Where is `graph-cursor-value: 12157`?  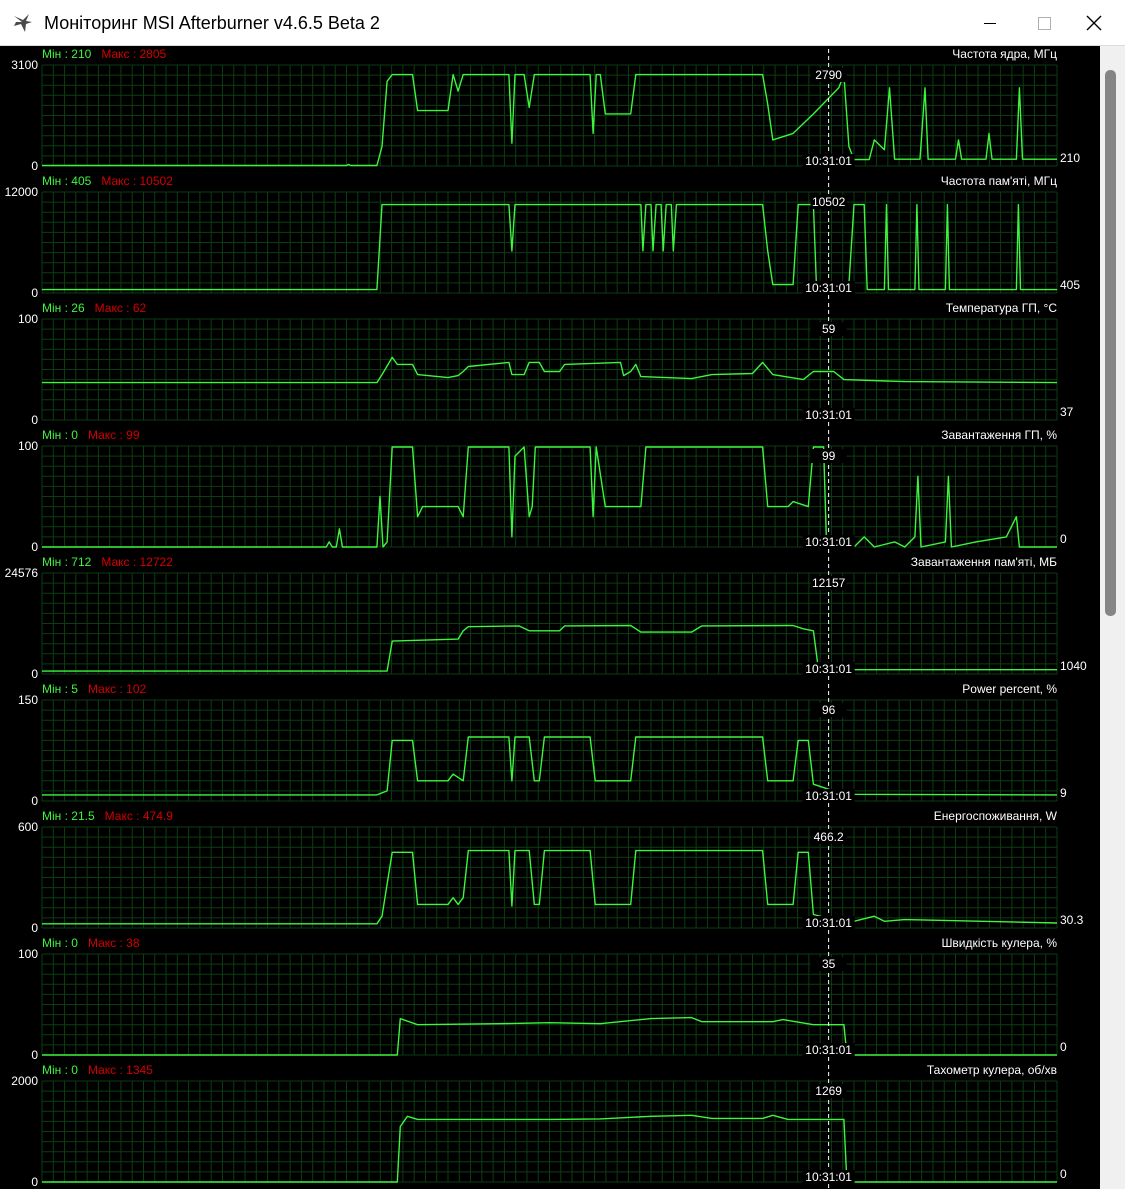 graph-cursor-value: 12157 is located at coordinates (829, 583).